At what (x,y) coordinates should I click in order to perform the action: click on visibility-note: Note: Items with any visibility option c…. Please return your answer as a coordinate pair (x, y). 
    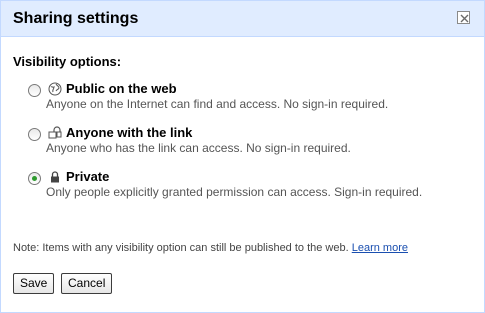
    Looking at the image, I should click on (210, 248).